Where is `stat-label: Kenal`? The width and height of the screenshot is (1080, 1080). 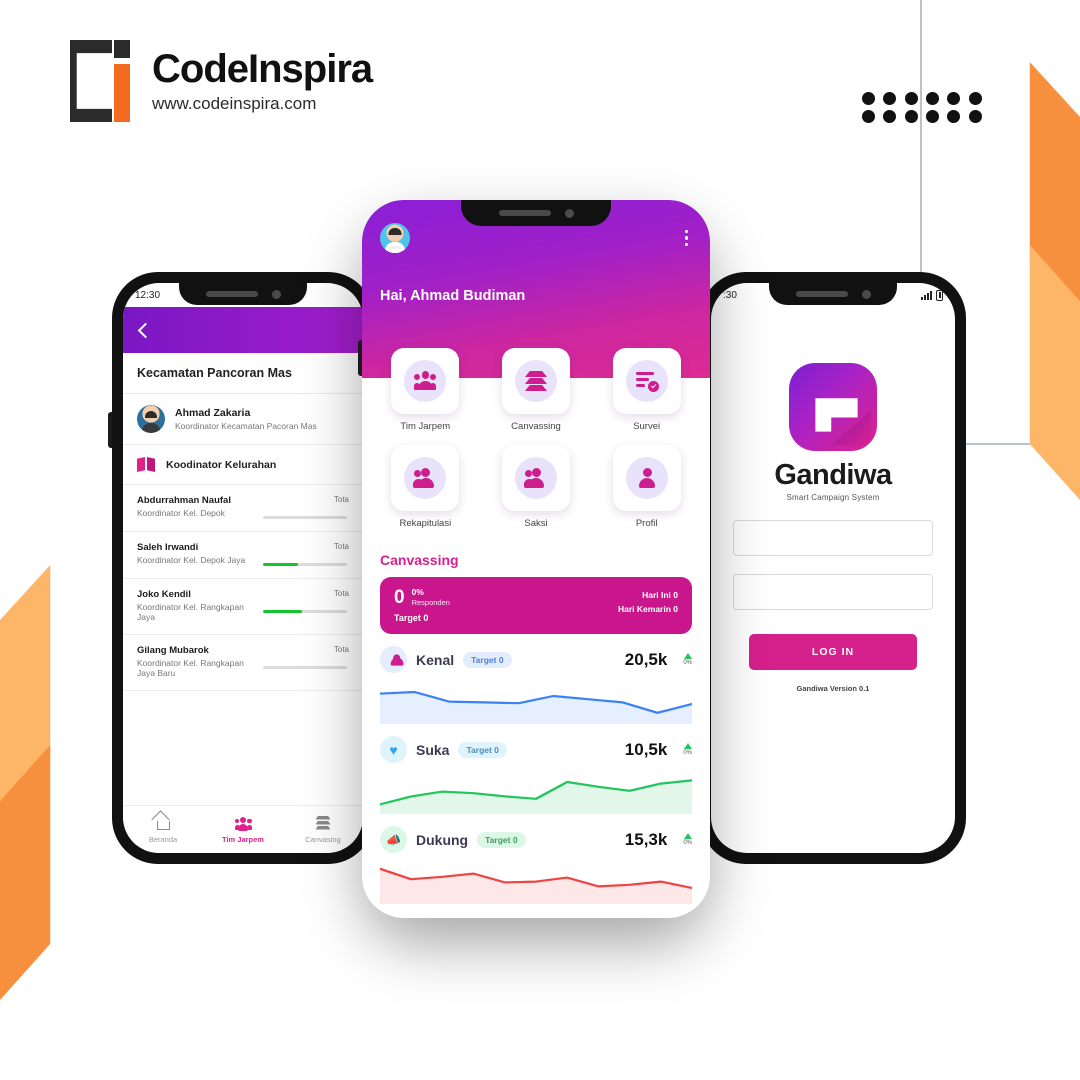 stat-label: Kenal is located at coordinates (435, 659).